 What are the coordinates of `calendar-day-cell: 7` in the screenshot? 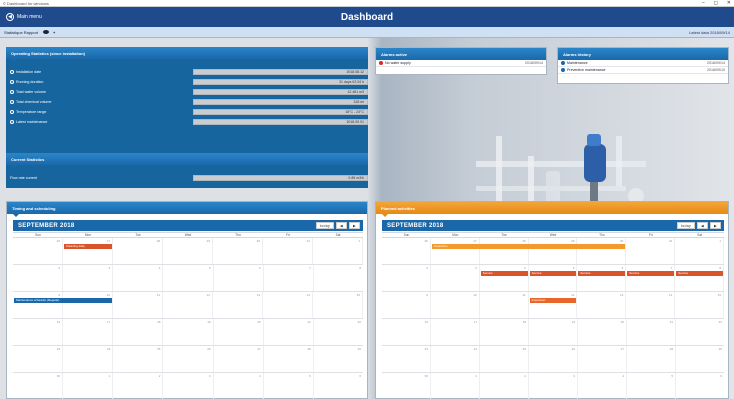 It's located at (289, 278).